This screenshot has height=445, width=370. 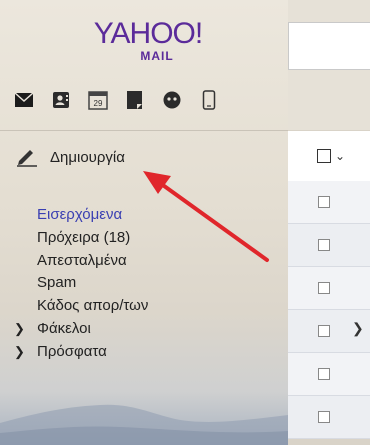 I want to click on folder-label: Spam, so click(x=57, y=283).